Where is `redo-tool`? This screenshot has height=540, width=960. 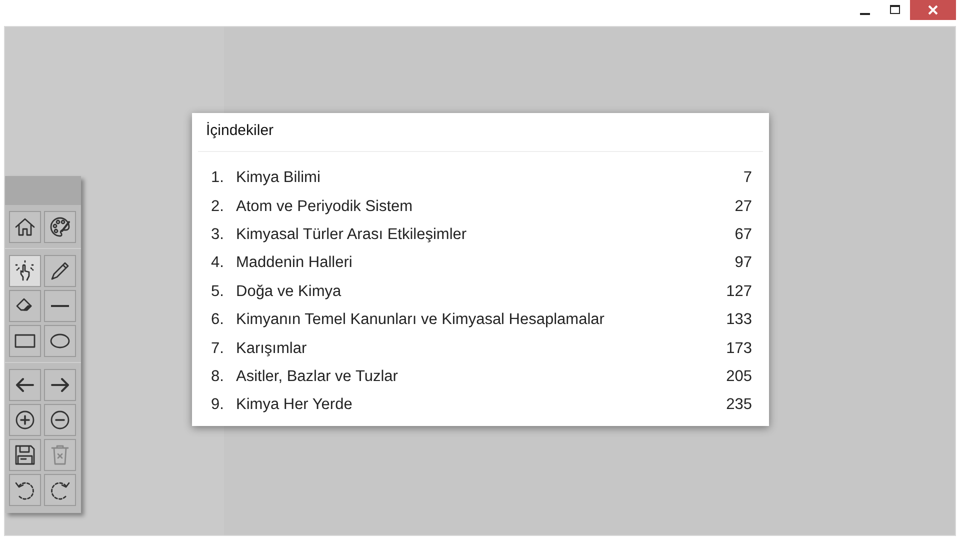
redo-tool is located at coordinates (60, 490).